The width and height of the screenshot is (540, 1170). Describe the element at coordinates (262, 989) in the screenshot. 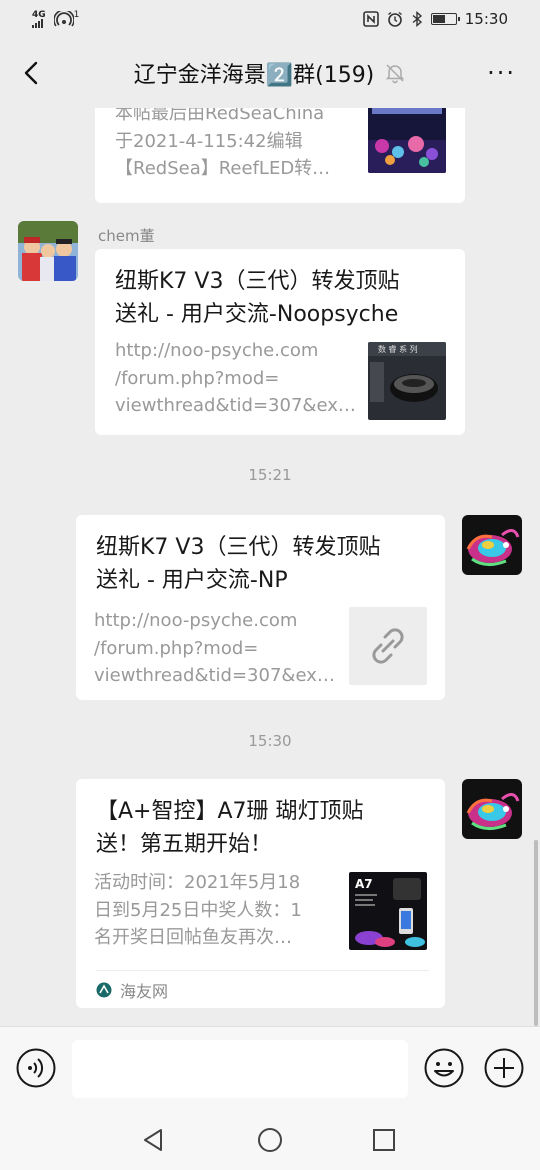

I see `card-source: 海友网` at that location.